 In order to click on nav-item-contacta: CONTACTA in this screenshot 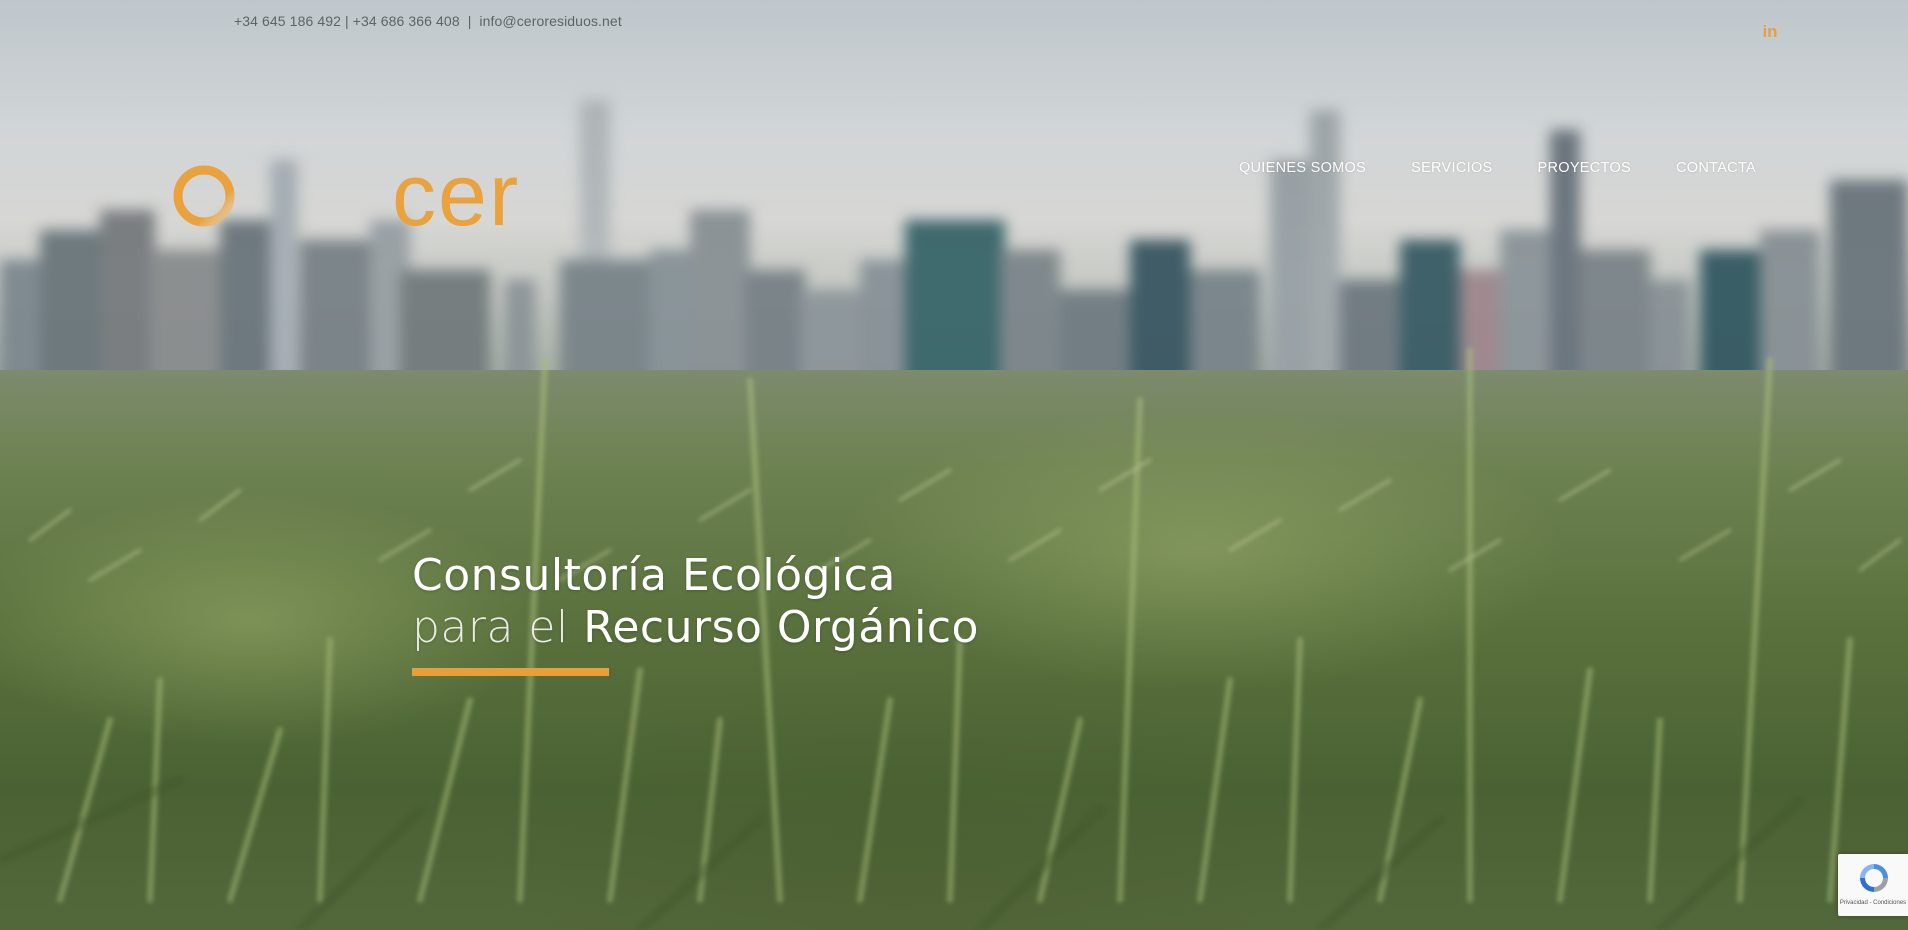, I will do `click(1716, 168)`.